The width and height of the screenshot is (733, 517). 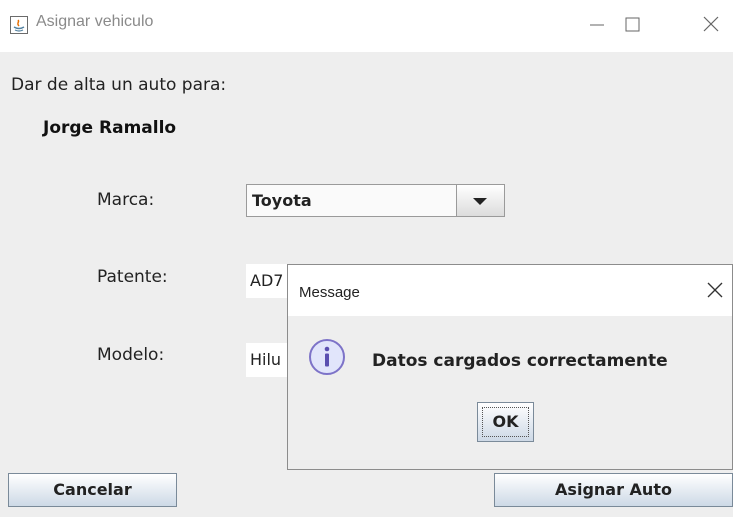 I want to click on cancel-button: Cancelar, so click(x=92, y=490).